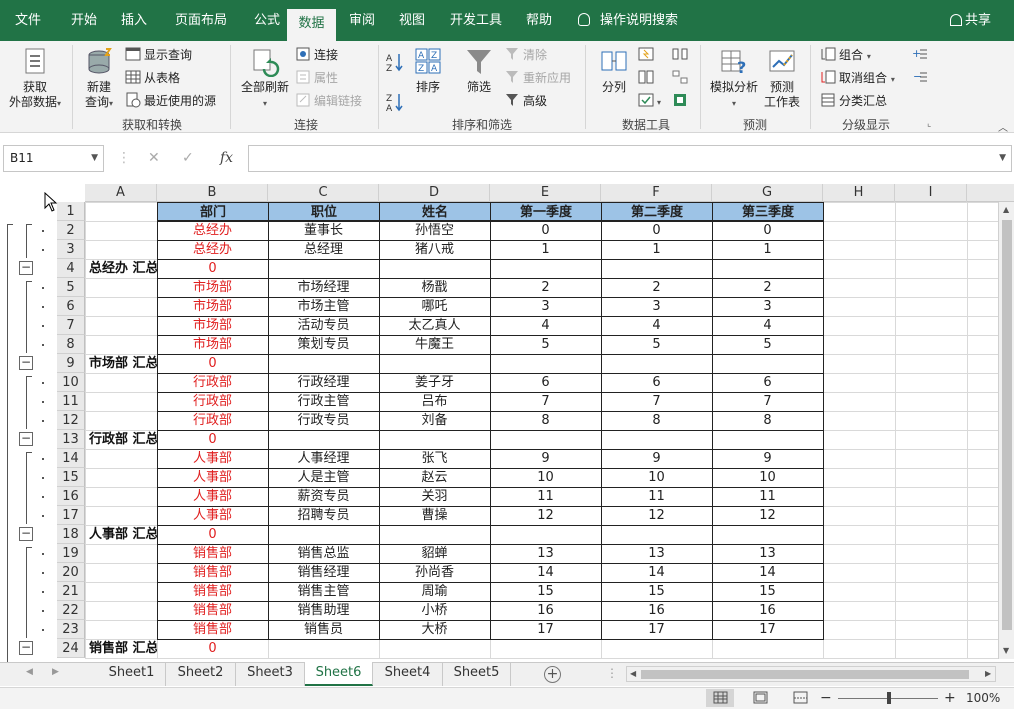 The width and height of the screenshot is (1014, 710). What do you see at coordinates (630, 158) in the screenshot?
I see `formula-input: ▼` at bounding box center [630, 158].